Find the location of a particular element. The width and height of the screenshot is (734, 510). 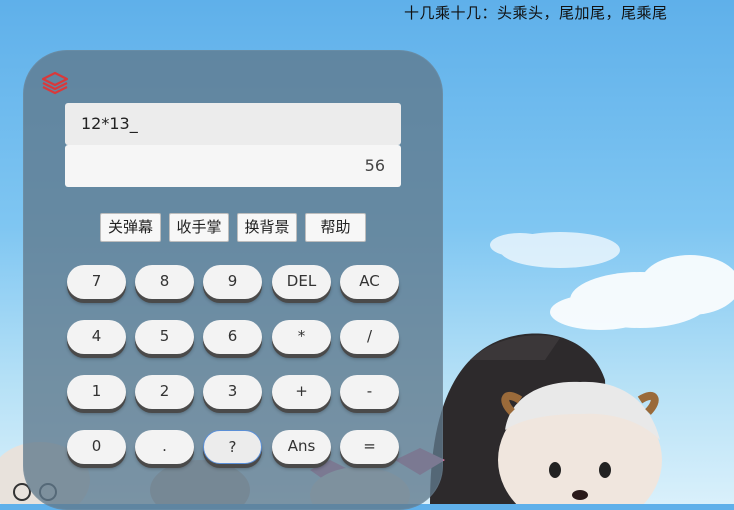

result-display: 56 is located at coordinates (233, 166).